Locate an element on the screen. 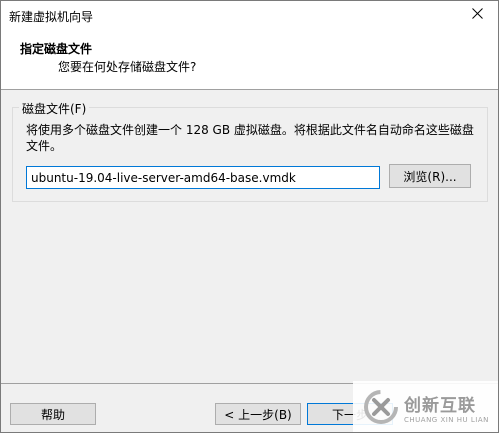 Image resolution: width=499 pixels, height=433 pixels. brand-text: 创新互联 CHUANG XIN HU LIAN is located at coordinates (446, 407).